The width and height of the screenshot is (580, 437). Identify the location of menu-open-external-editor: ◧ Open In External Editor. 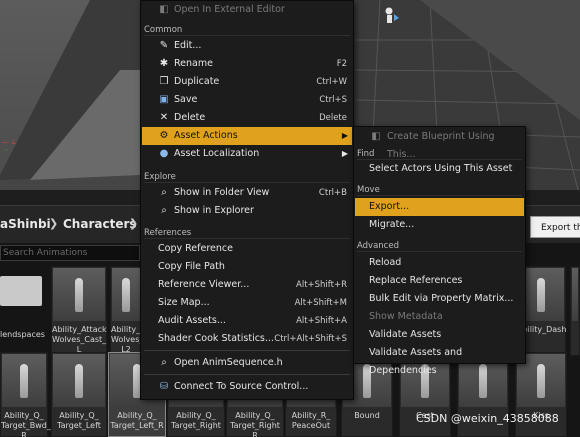
(247, 10).